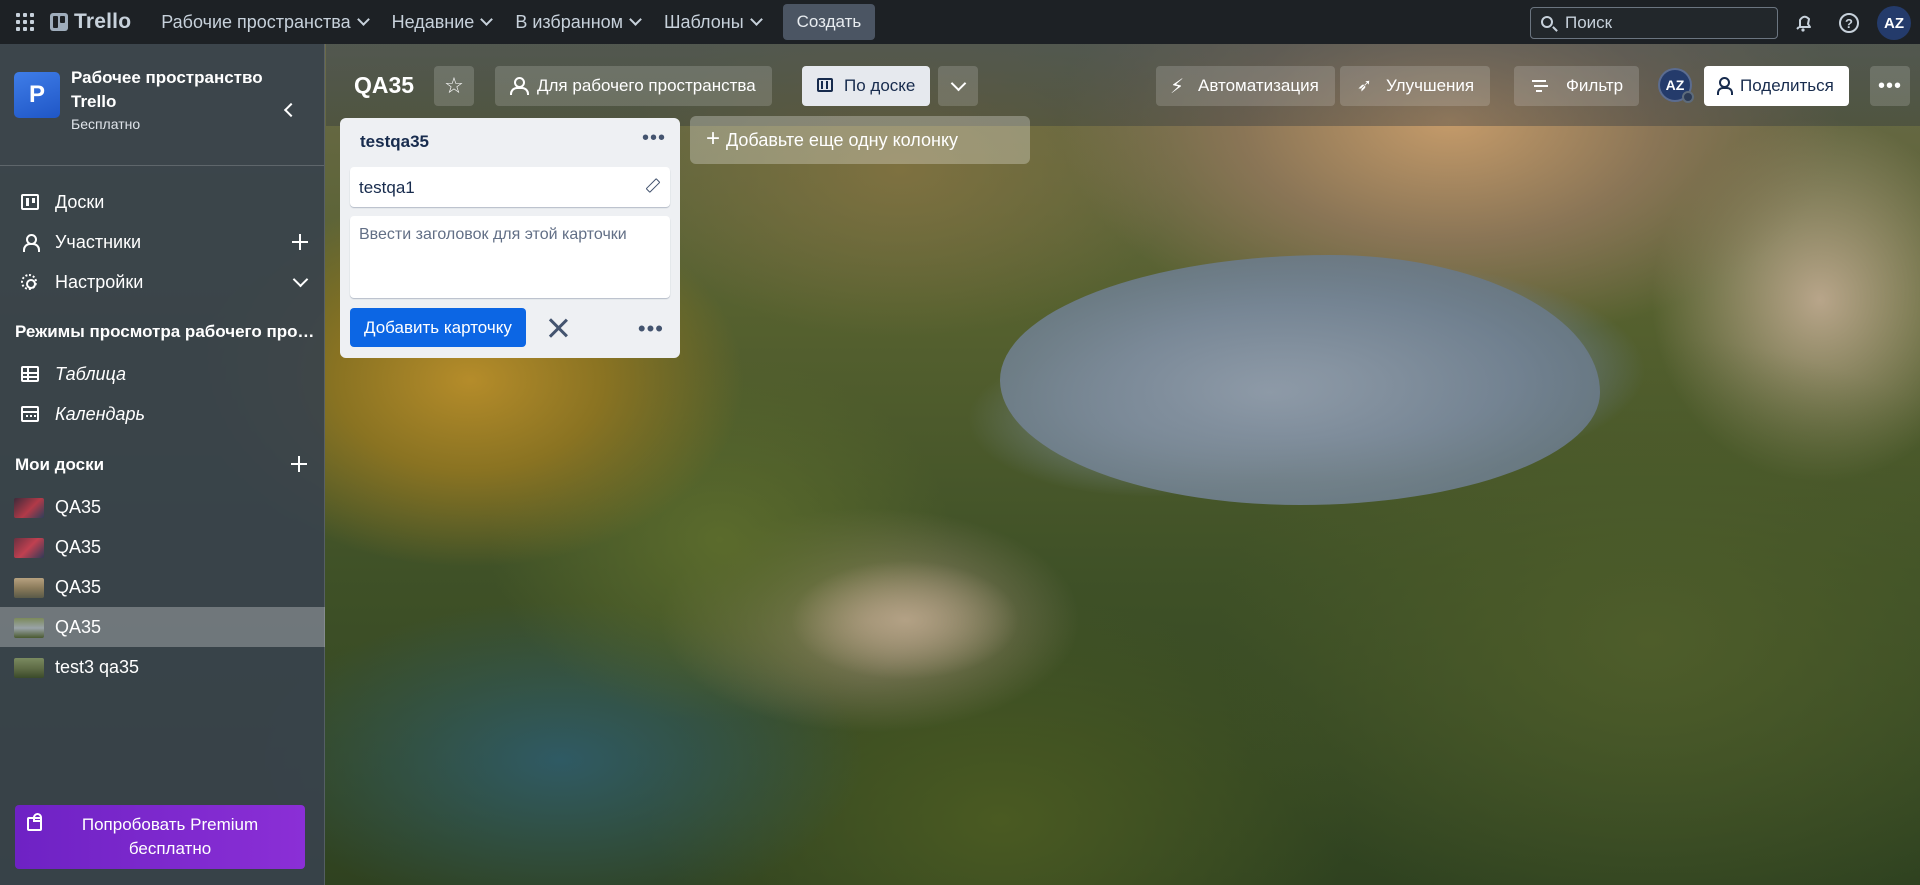 The image size is (1920, 885). Describe the element at coordinates (106, 124) in the screenshot. I see `workspace-plan: Бесплатно` at that location.